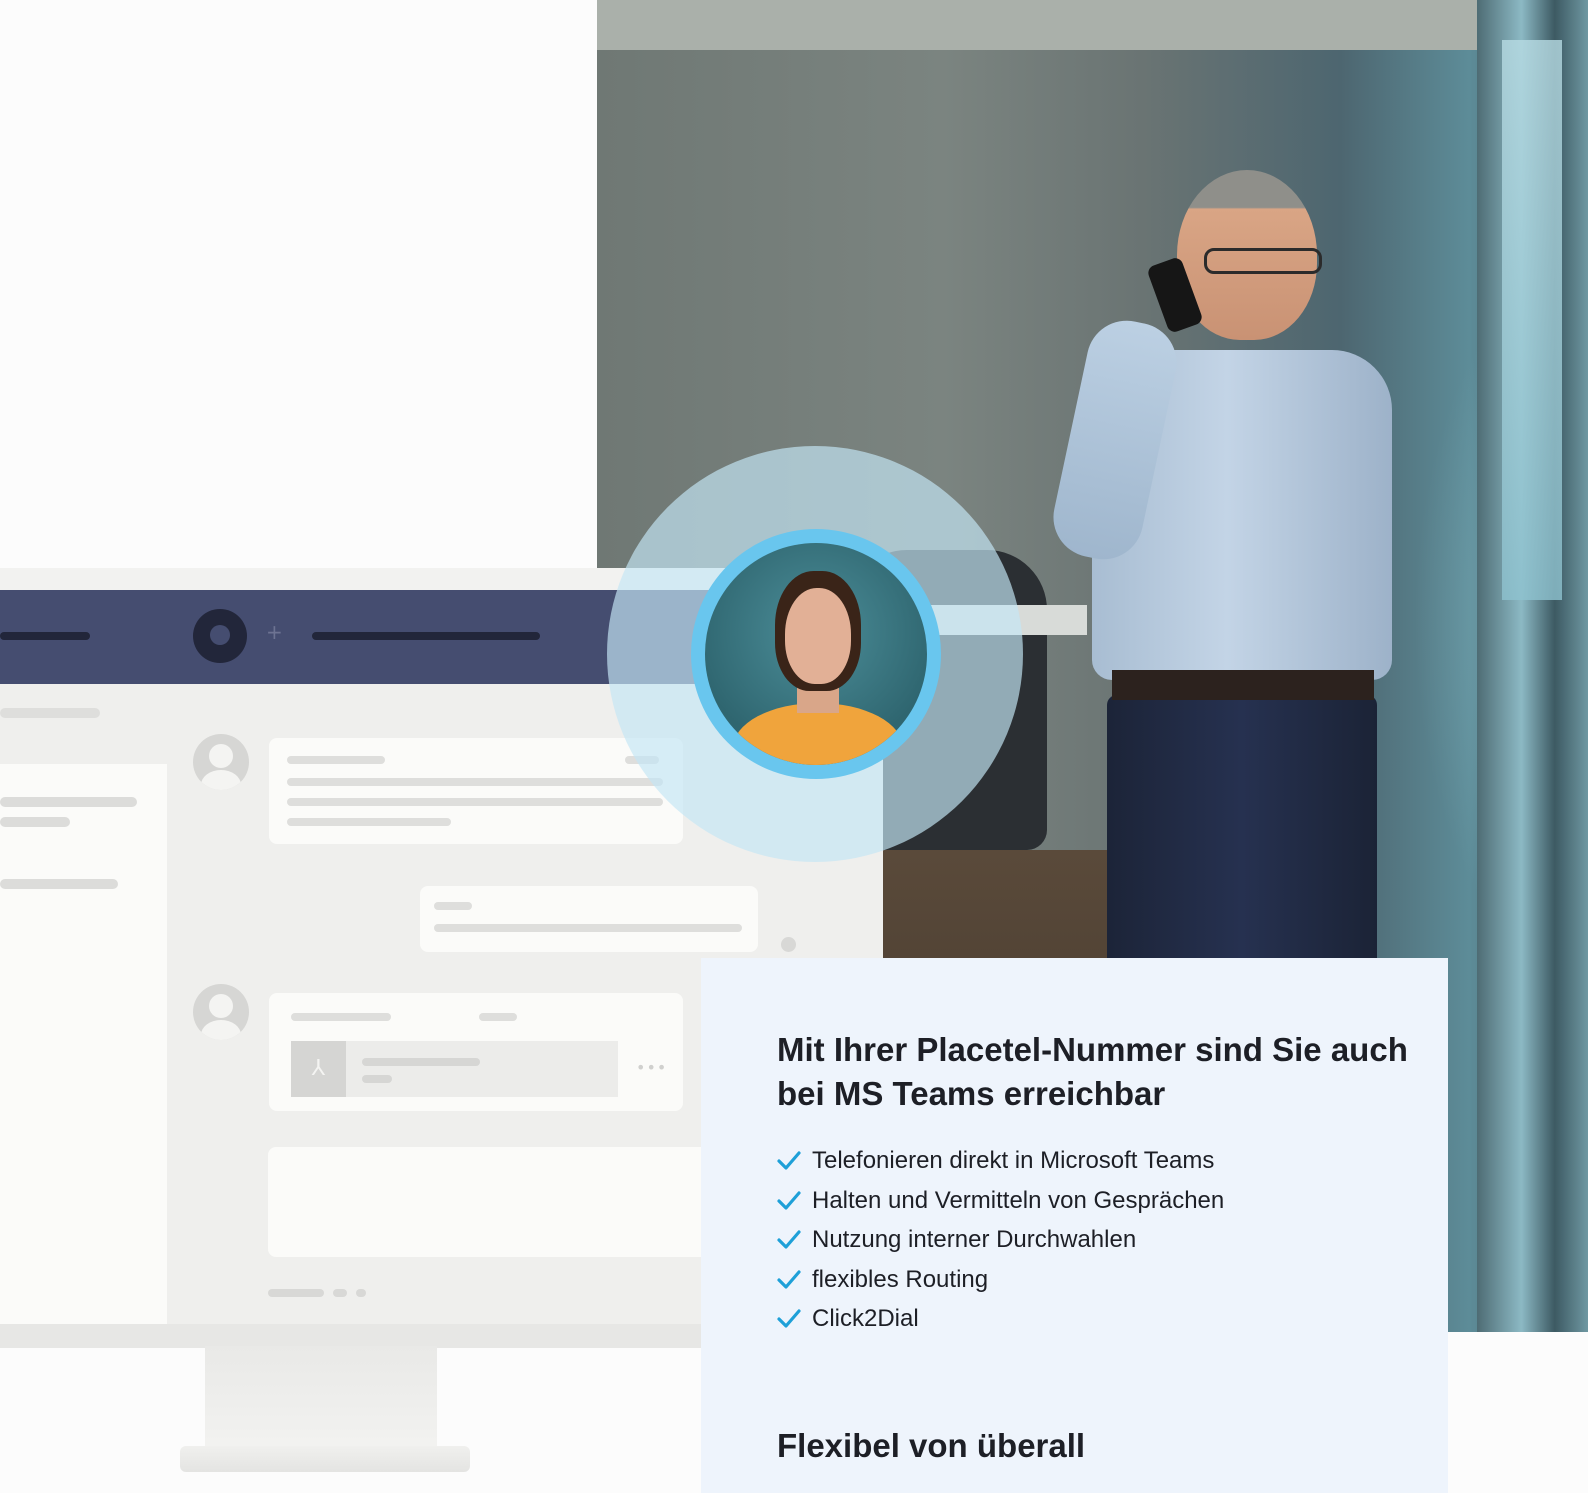  I want to click on feature-item: flexibles Routing, so click(1000, 1285).